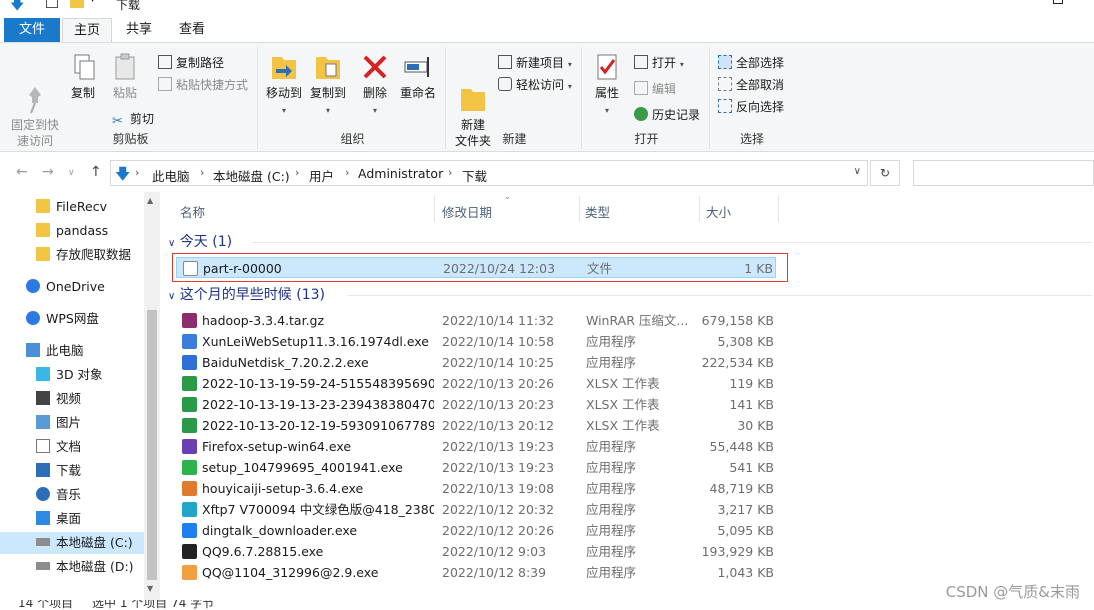 The width and height of the screenshot is (1094, 610). I want to click on history-icon, so click(641, 114).